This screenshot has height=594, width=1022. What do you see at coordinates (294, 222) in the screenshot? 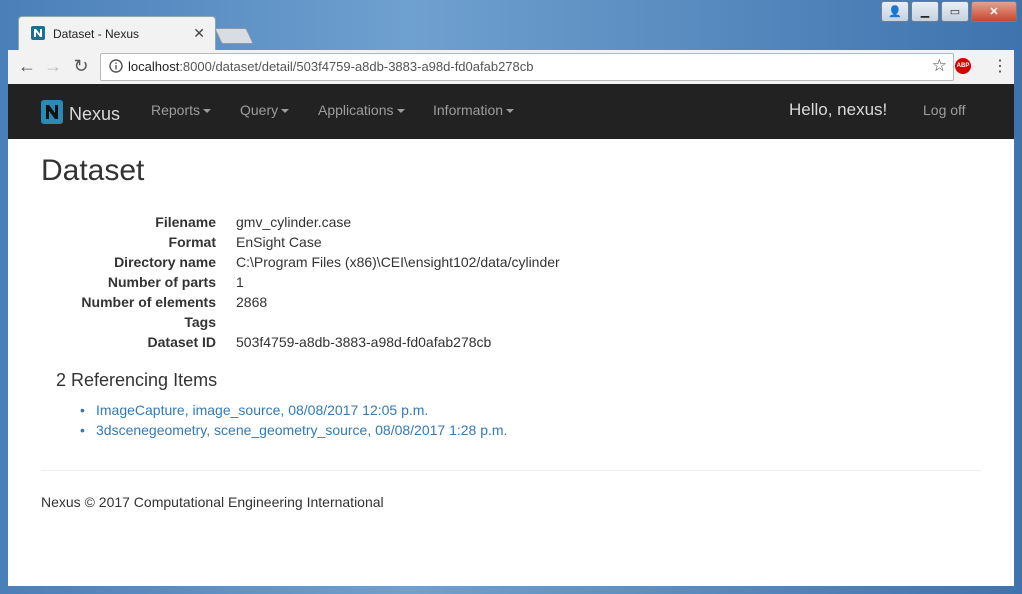
I see `detail-value: gmv_cylinder.case` at bounding box center [294, 222].